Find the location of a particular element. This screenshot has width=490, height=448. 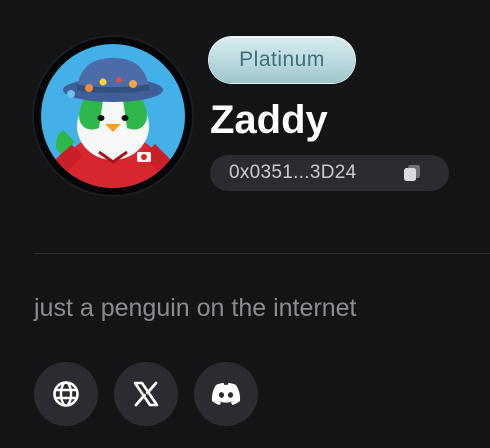

discord-logo-icon is located at coordinates (226, 394).